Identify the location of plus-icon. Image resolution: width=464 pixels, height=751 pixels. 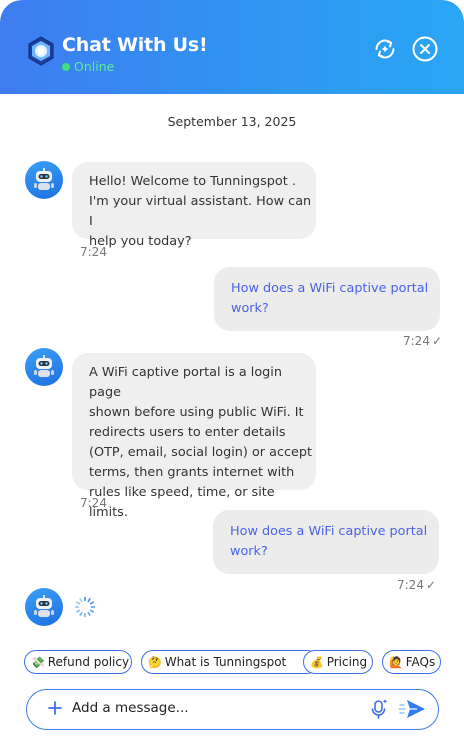
(55, 708).